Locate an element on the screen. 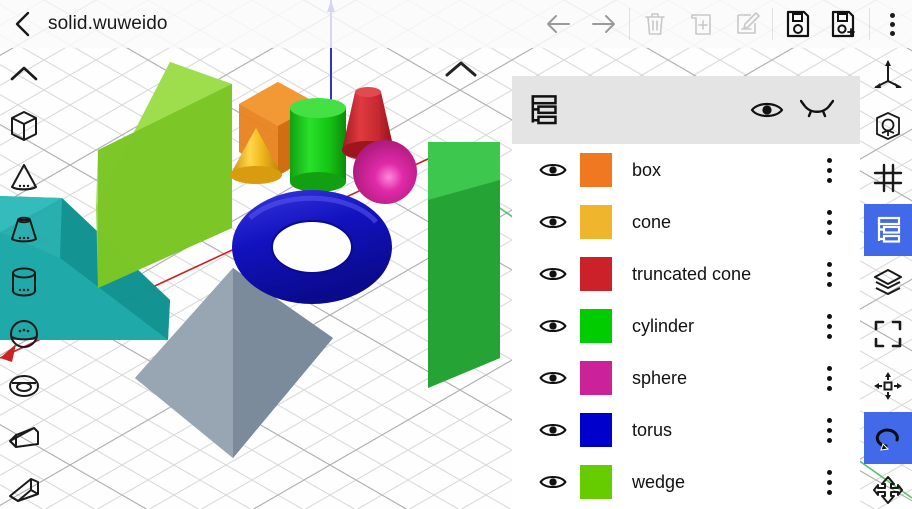 The width and height of the screenshot is (912, 509). eye-closed-icon is located at coordinates (817, 108).